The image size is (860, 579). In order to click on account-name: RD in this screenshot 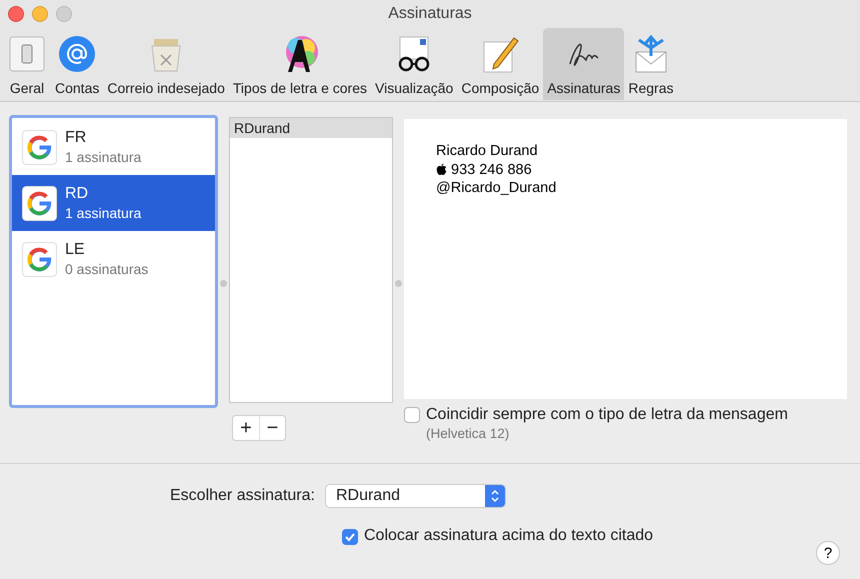, I will do `click(77, 194)`.